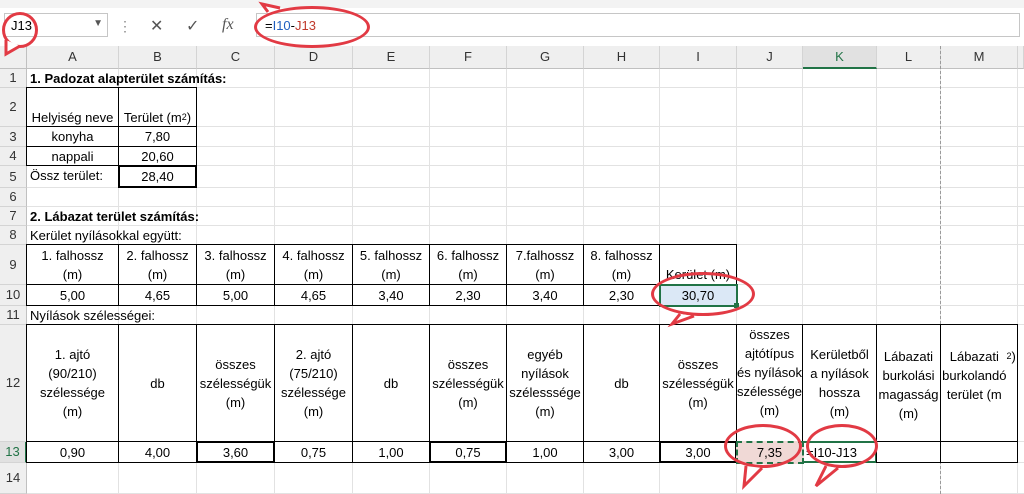 Image resolution: width=1024 pixels, height=494 pixels. Describe the element at coordinates (13, 295) in the screenshot. I see `row-header-10: 10` at that location.